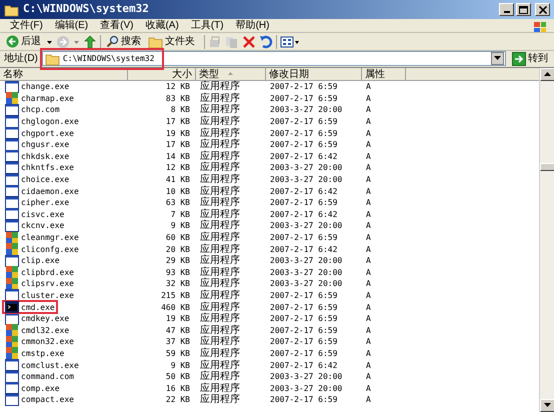 This screenshot has height=412, width=554. Describe the element at coordinates (47, 295) in the screenshot. I see `file-name: cluster.exe` at that location.